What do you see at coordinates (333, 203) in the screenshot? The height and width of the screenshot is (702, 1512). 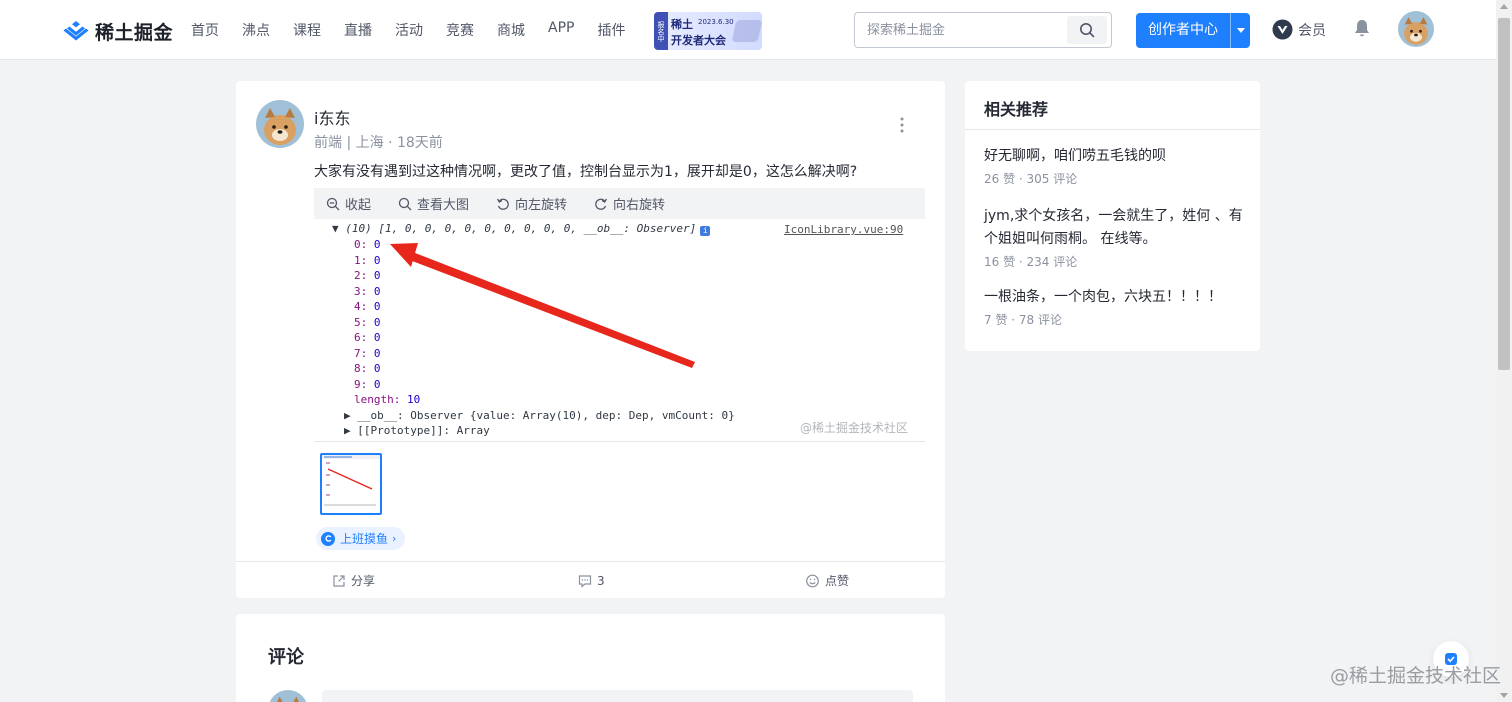 I see `zoom-out-icon` at bounding box center [333, 203].